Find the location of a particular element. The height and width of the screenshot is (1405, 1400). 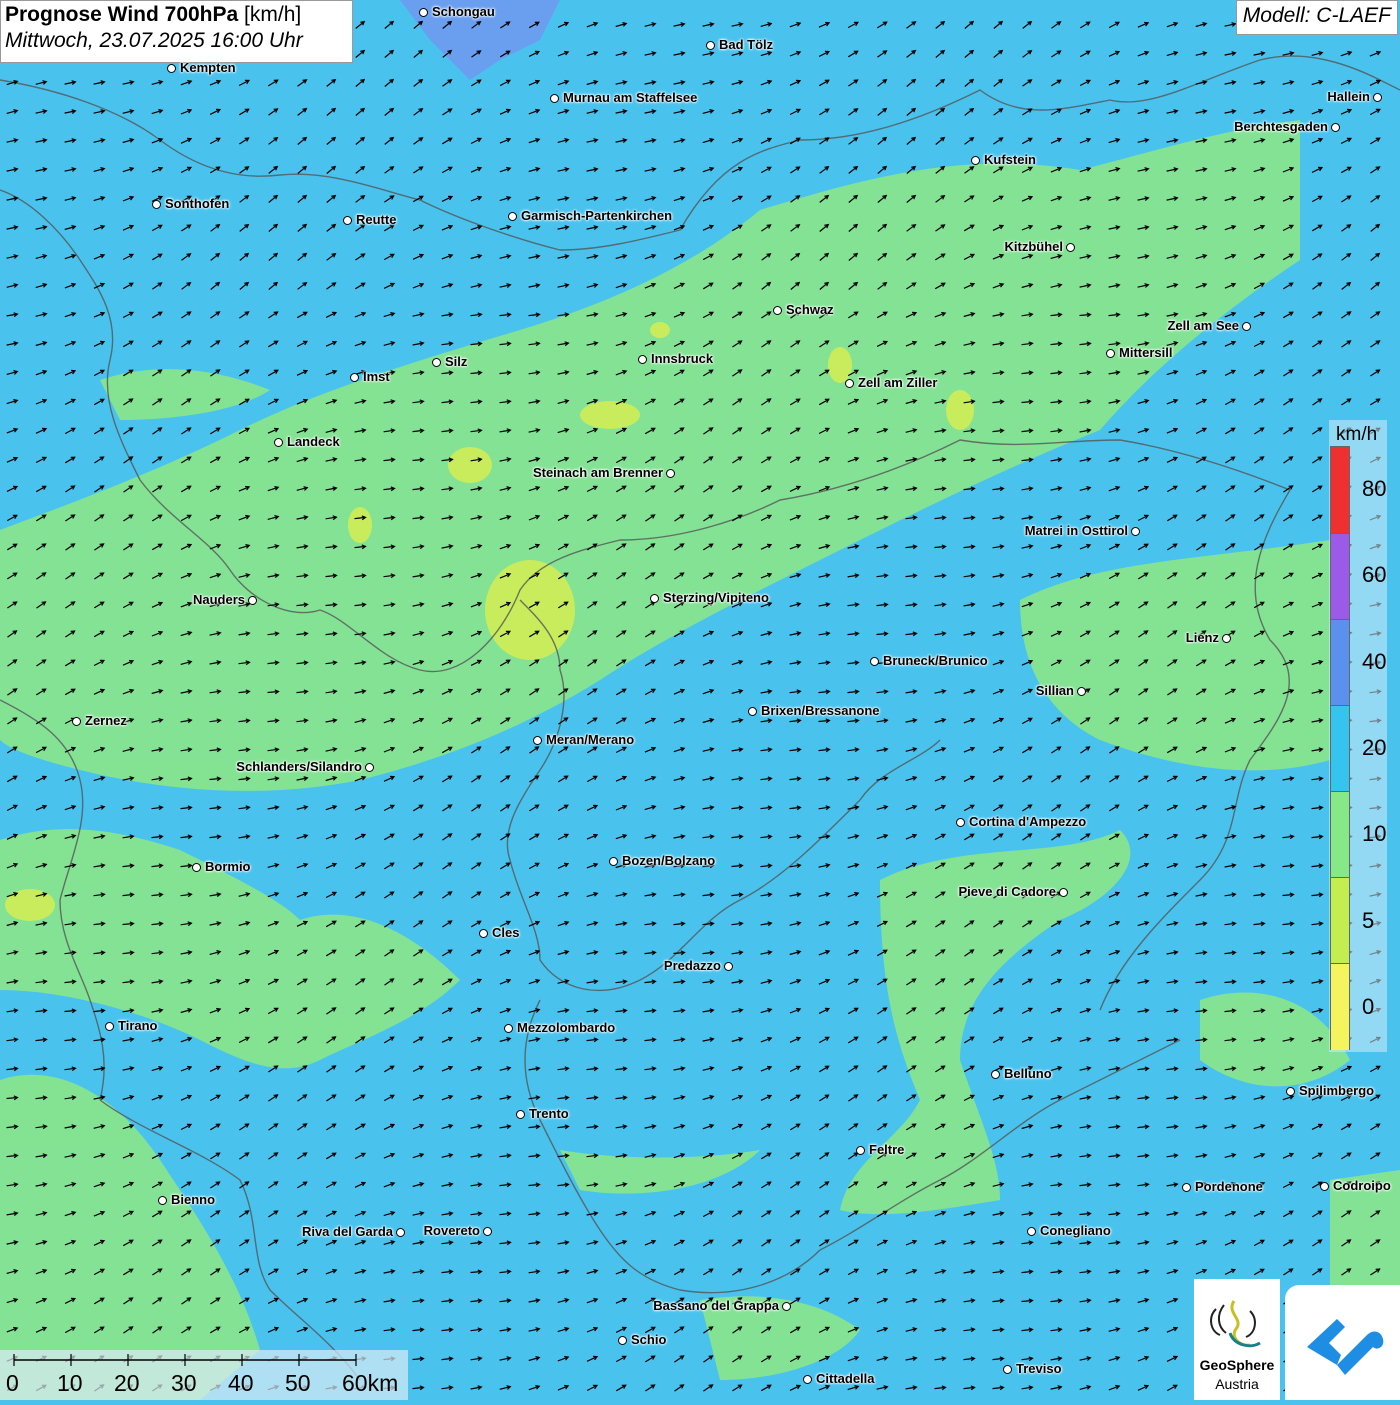

city-dot-brixen-bressanone is located at coordinates (752, 711).